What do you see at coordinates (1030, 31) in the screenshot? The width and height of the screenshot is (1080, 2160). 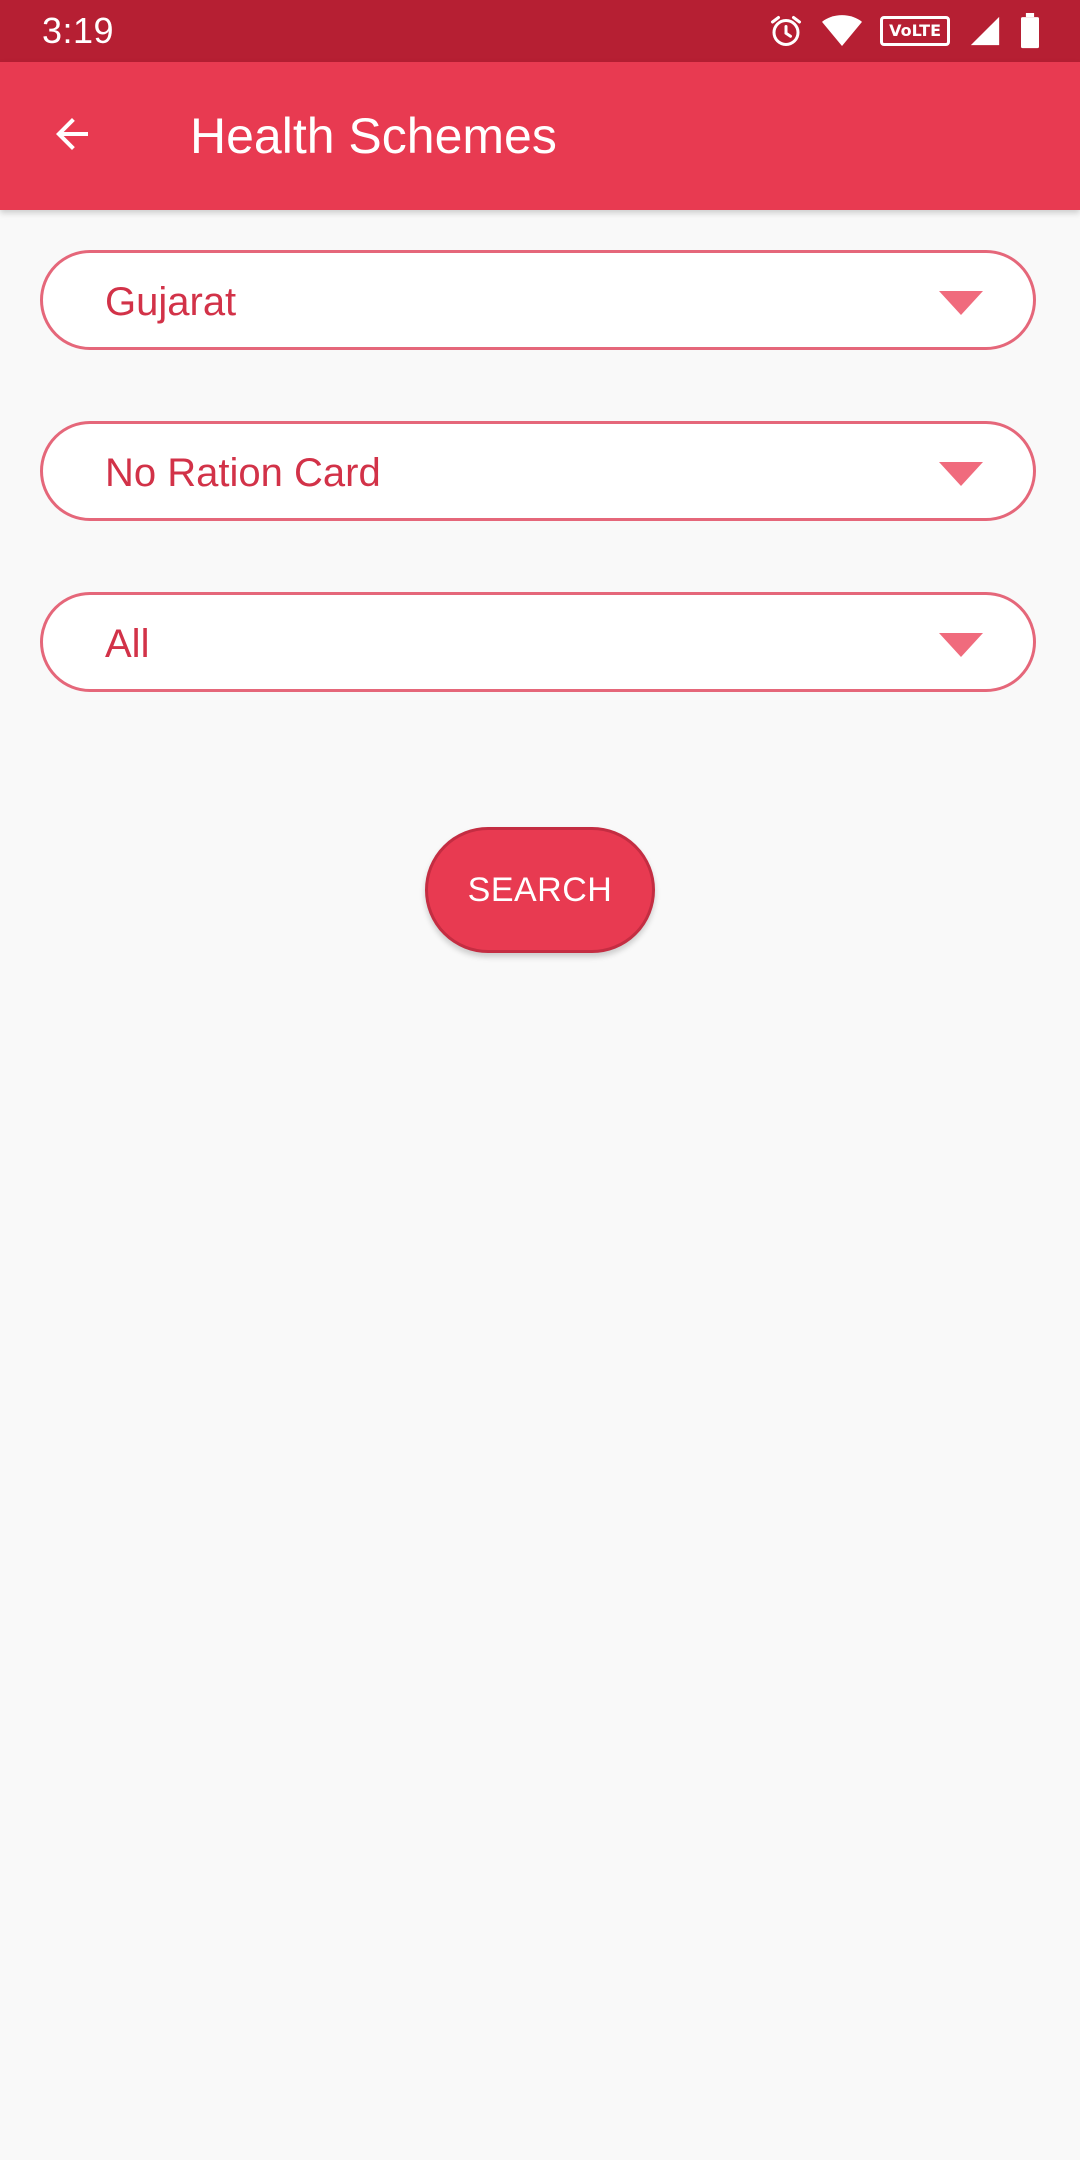 I see `battery-icon` at bounding box center [1030, 31].